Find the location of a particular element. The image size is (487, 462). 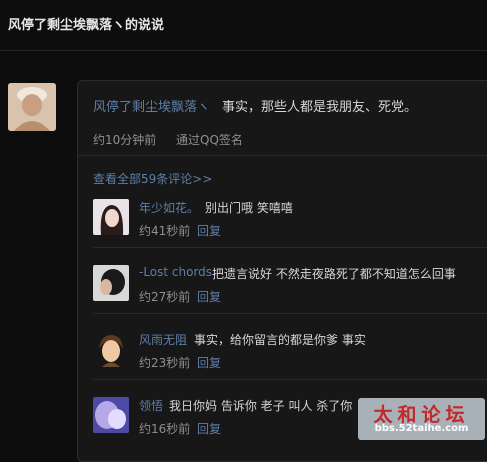

post-time: 约10分钟前 is located at coordinates (125, 140).